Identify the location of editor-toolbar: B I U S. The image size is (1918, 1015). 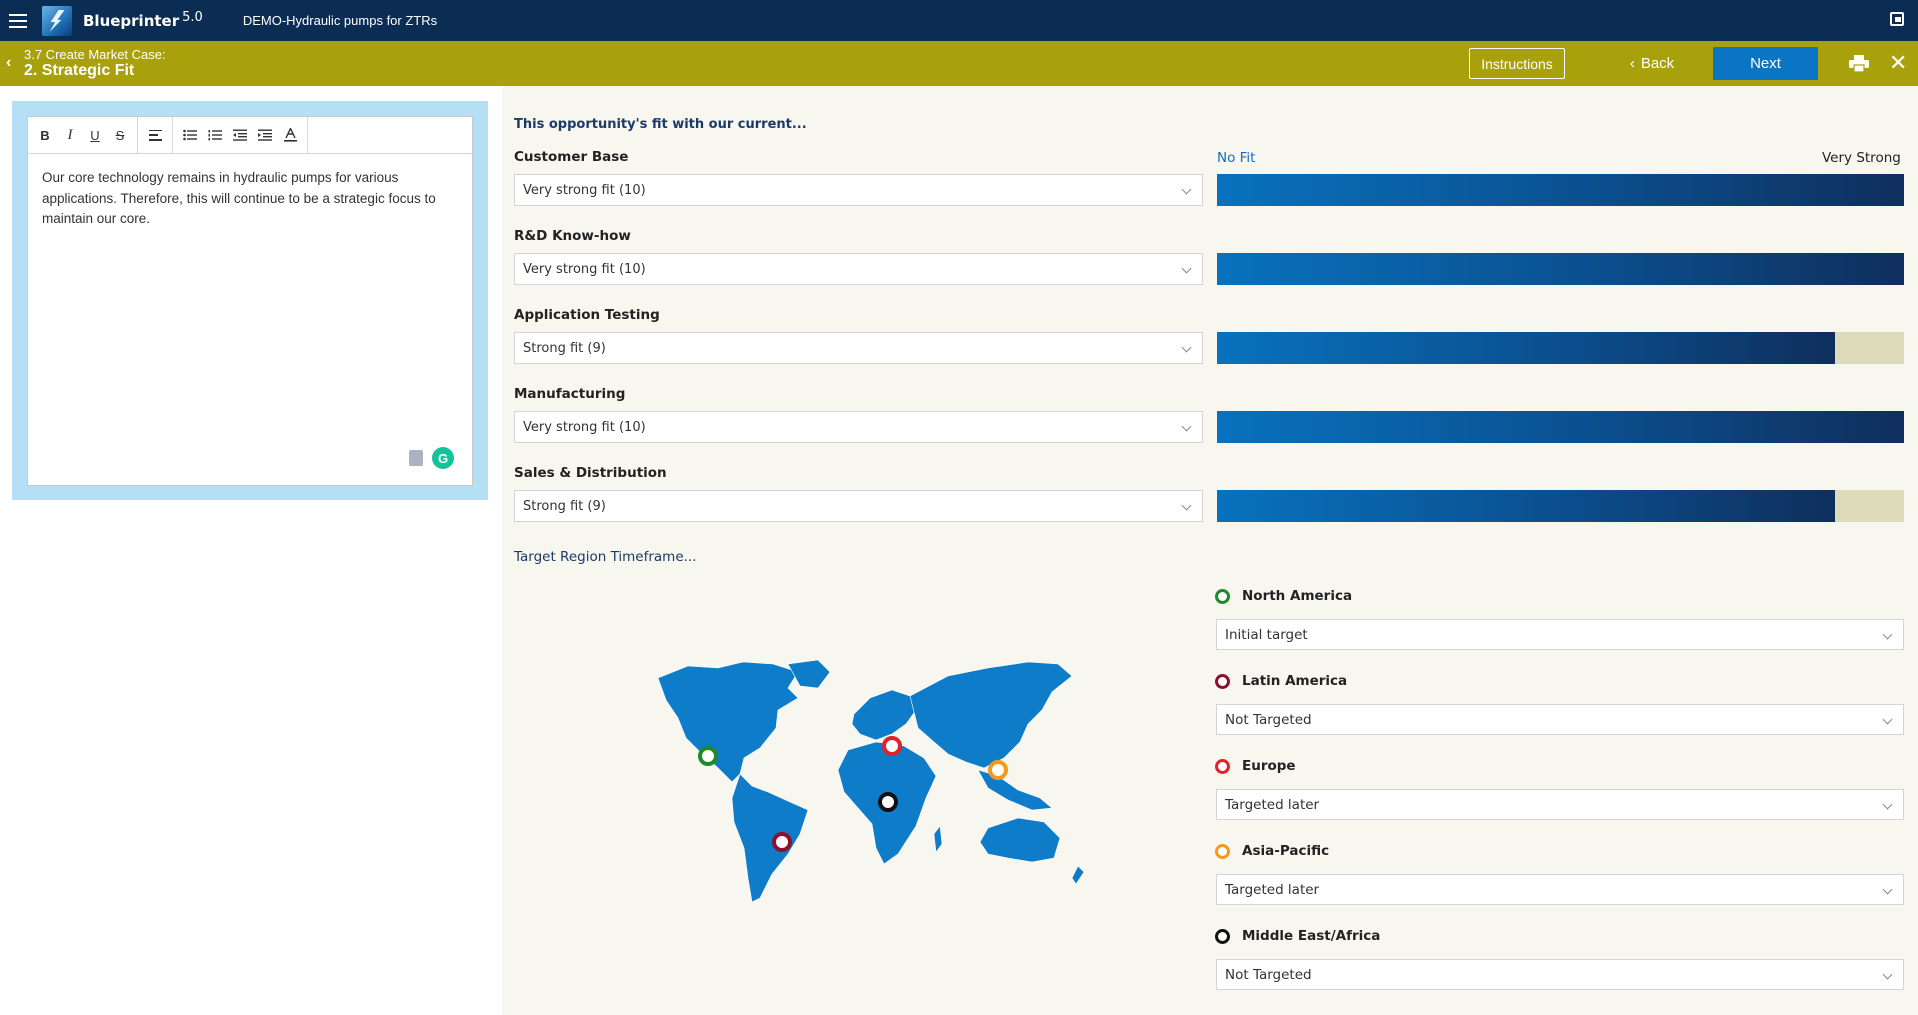
(250, 135).